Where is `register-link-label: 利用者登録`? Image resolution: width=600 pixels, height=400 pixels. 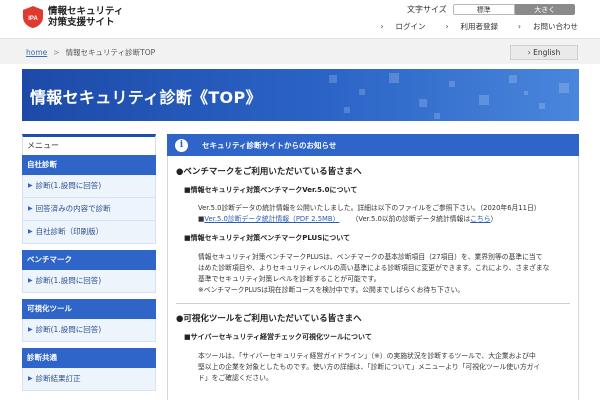 register-link-label: 利用者登録 is located at coordinates (479, 26).